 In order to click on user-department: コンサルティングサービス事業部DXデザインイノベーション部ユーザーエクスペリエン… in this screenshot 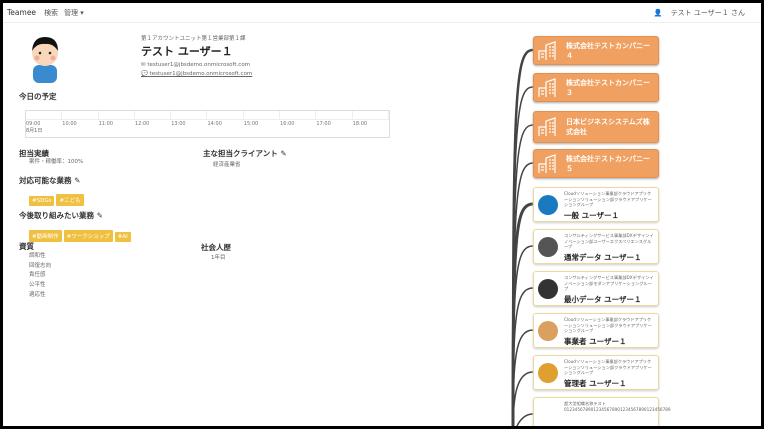, I will do `click(609, 241)`.